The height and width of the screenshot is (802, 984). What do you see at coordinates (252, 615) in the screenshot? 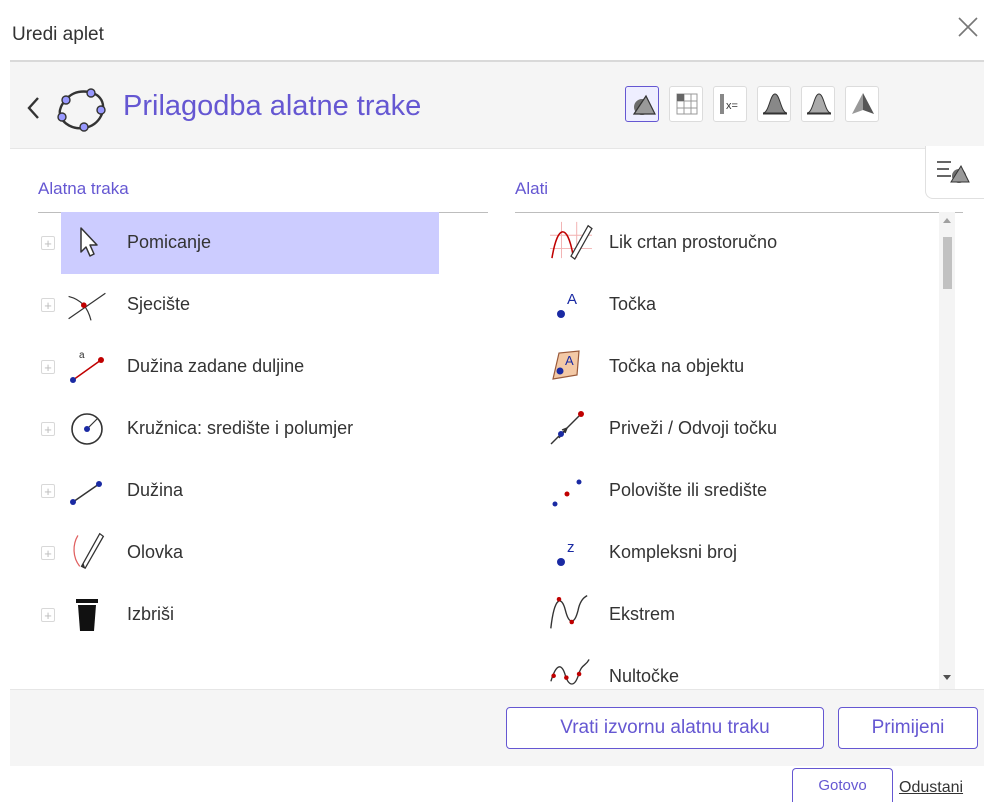
I see `toolbar-item-delete: + Izbriši` at bounding box center [252, 615].